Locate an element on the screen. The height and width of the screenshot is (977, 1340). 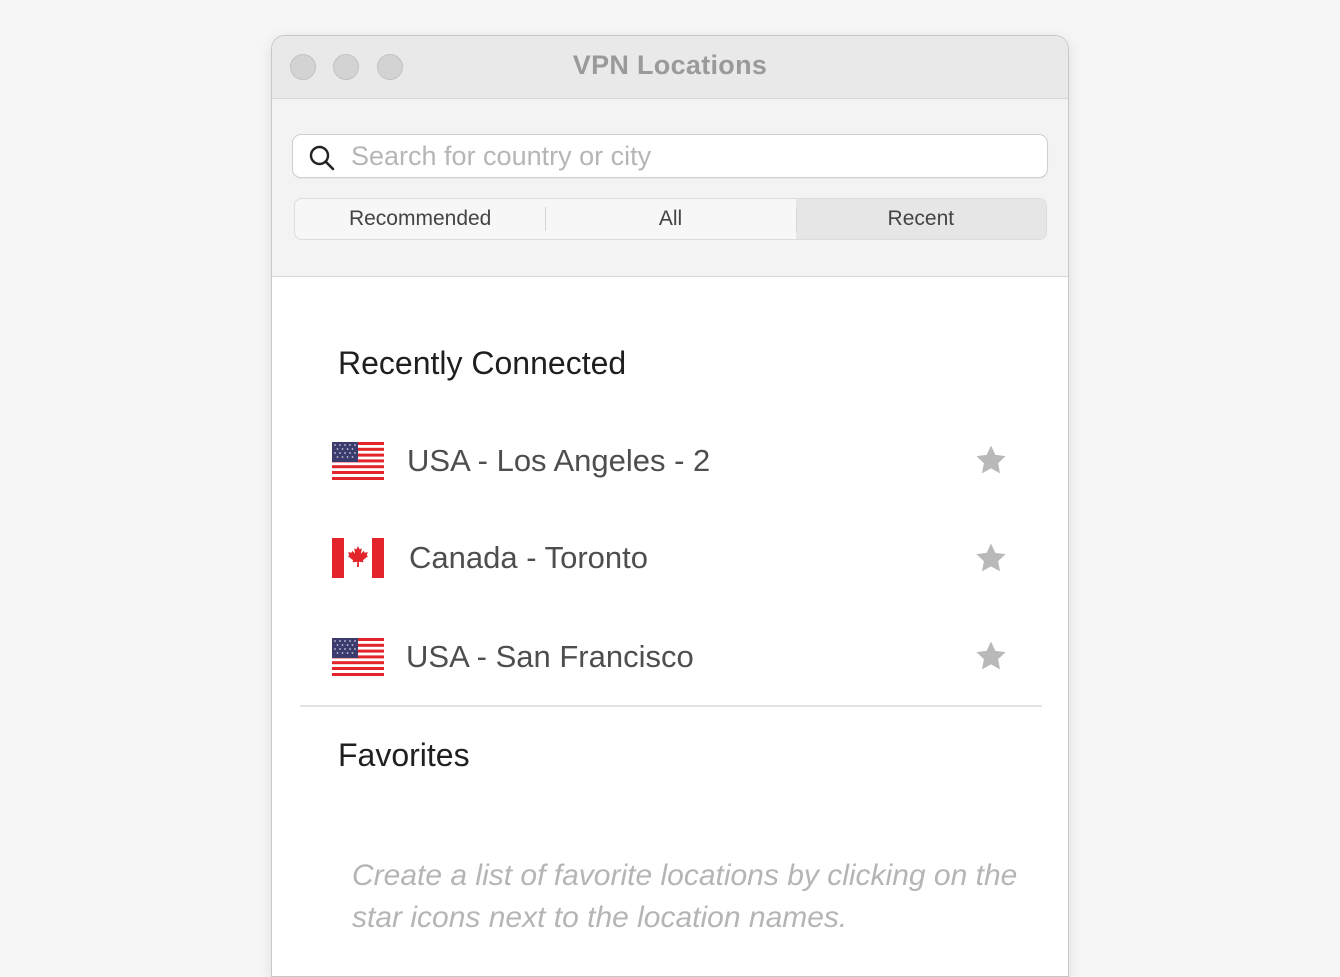
search-input is located at coordinates (691, 156).